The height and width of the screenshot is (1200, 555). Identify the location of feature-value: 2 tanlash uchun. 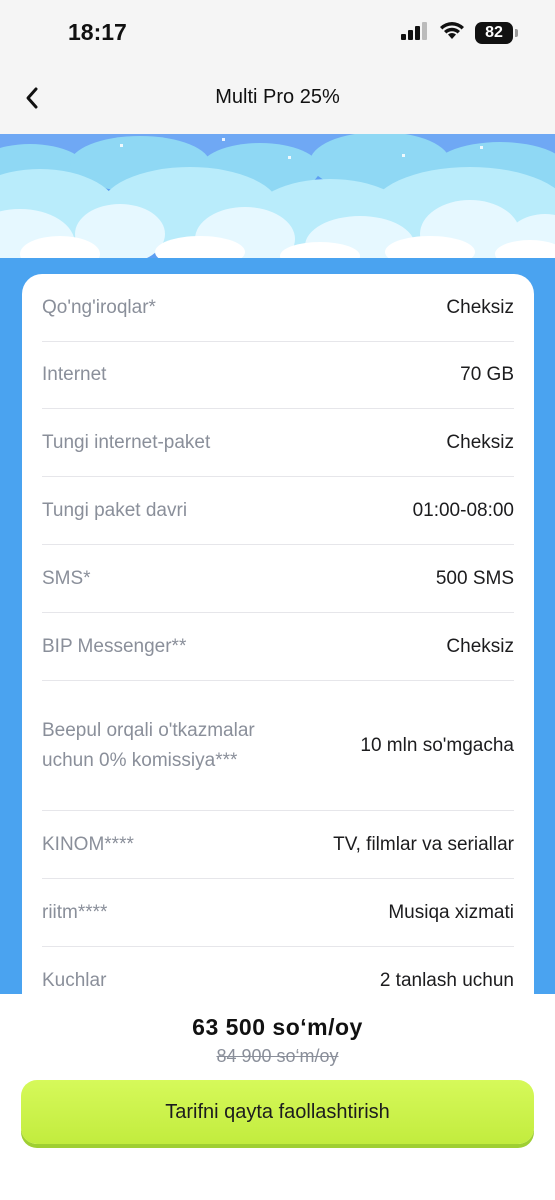
(446, 980).